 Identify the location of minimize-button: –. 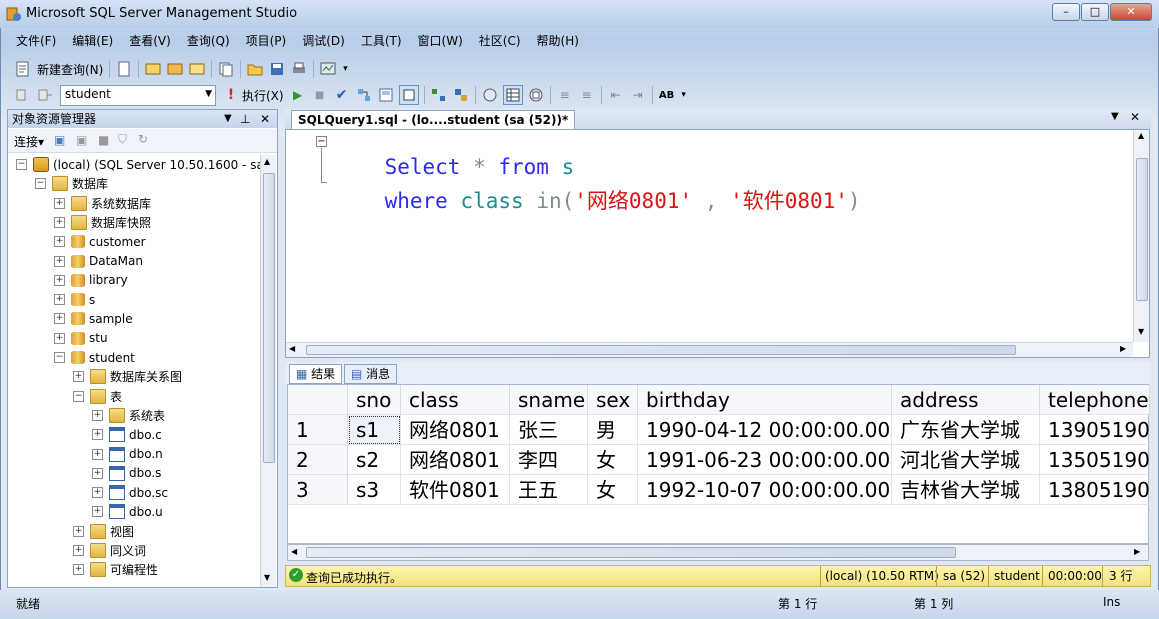
(1066, 12).